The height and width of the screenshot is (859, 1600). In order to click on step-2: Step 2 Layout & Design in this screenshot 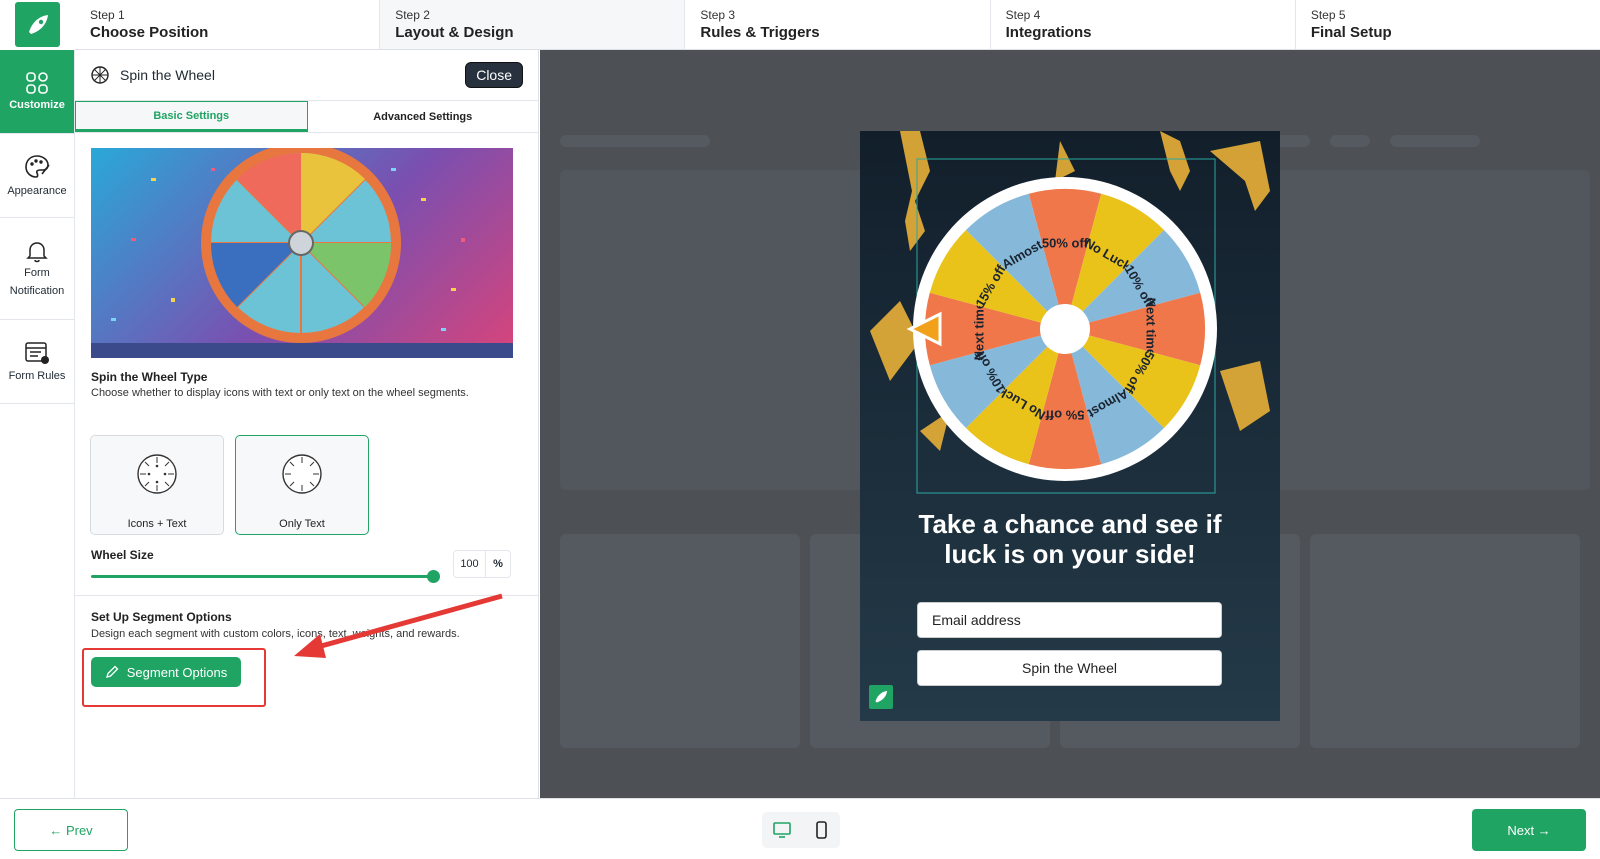, I will do `click(533, 24)`.